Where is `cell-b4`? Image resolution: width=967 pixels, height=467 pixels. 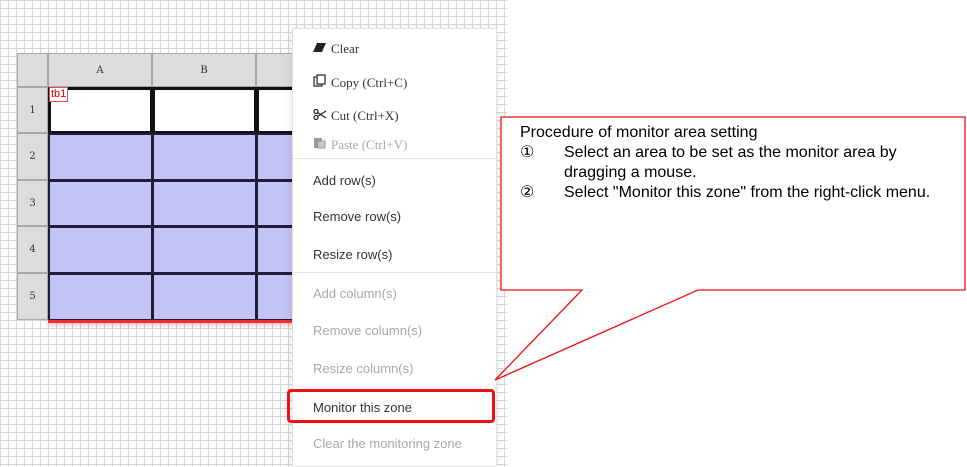
cell-b4 is located at coordinates (204, 250).